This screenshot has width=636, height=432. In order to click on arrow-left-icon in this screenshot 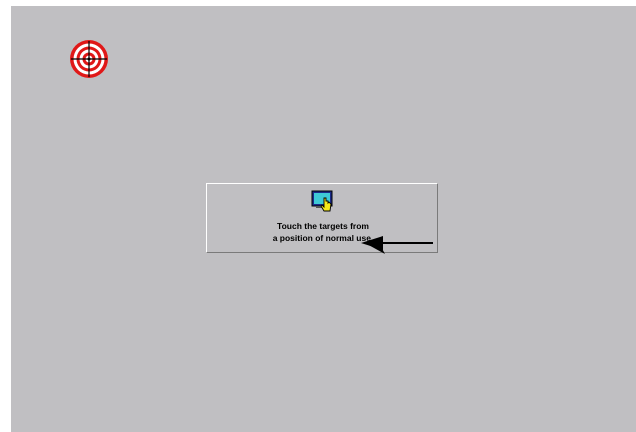, I will do `click(398, 246)`.